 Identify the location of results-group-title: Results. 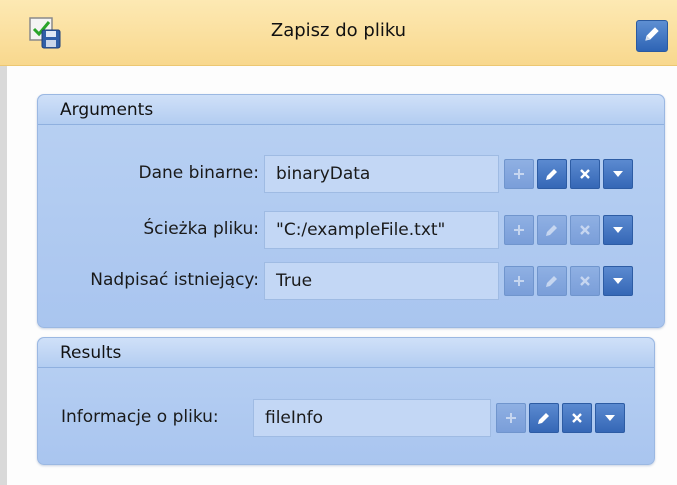
(346, 353).